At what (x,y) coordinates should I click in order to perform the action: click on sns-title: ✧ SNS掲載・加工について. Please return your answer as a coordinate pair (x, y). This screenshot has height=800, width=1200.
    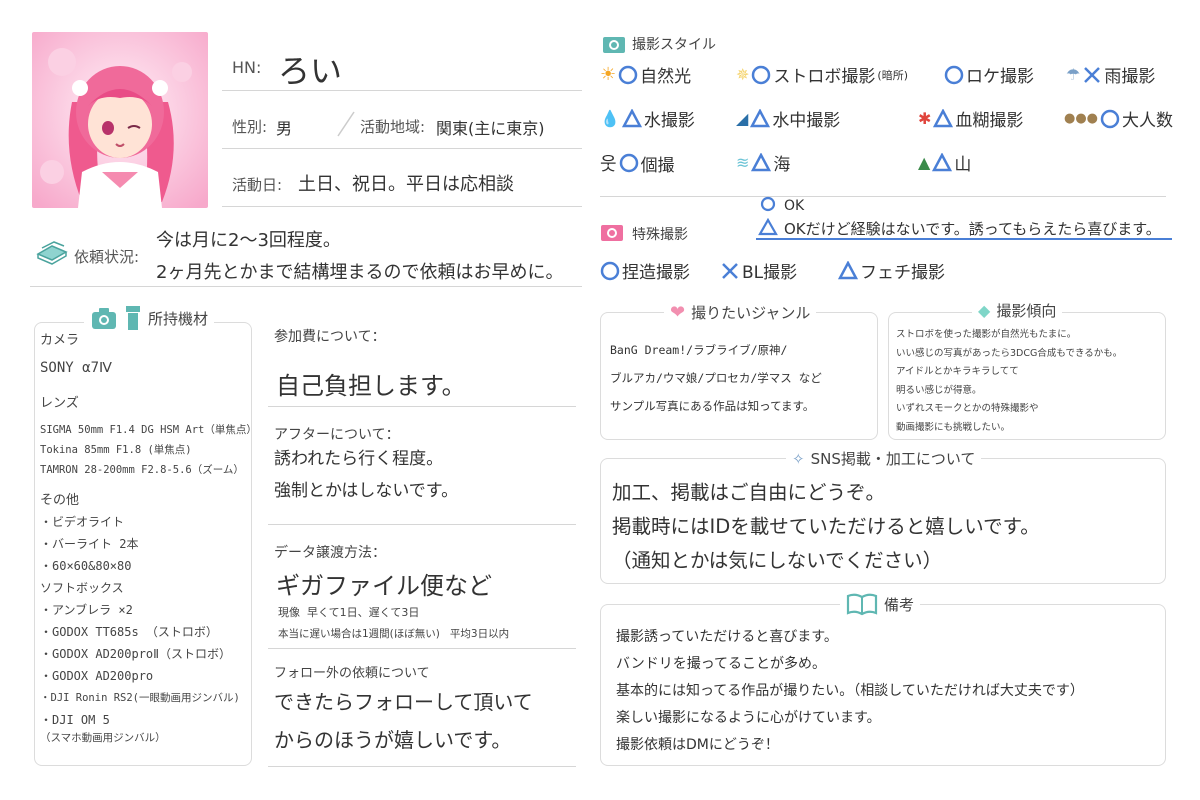
    Looking at the image, I should click on (884, 458).